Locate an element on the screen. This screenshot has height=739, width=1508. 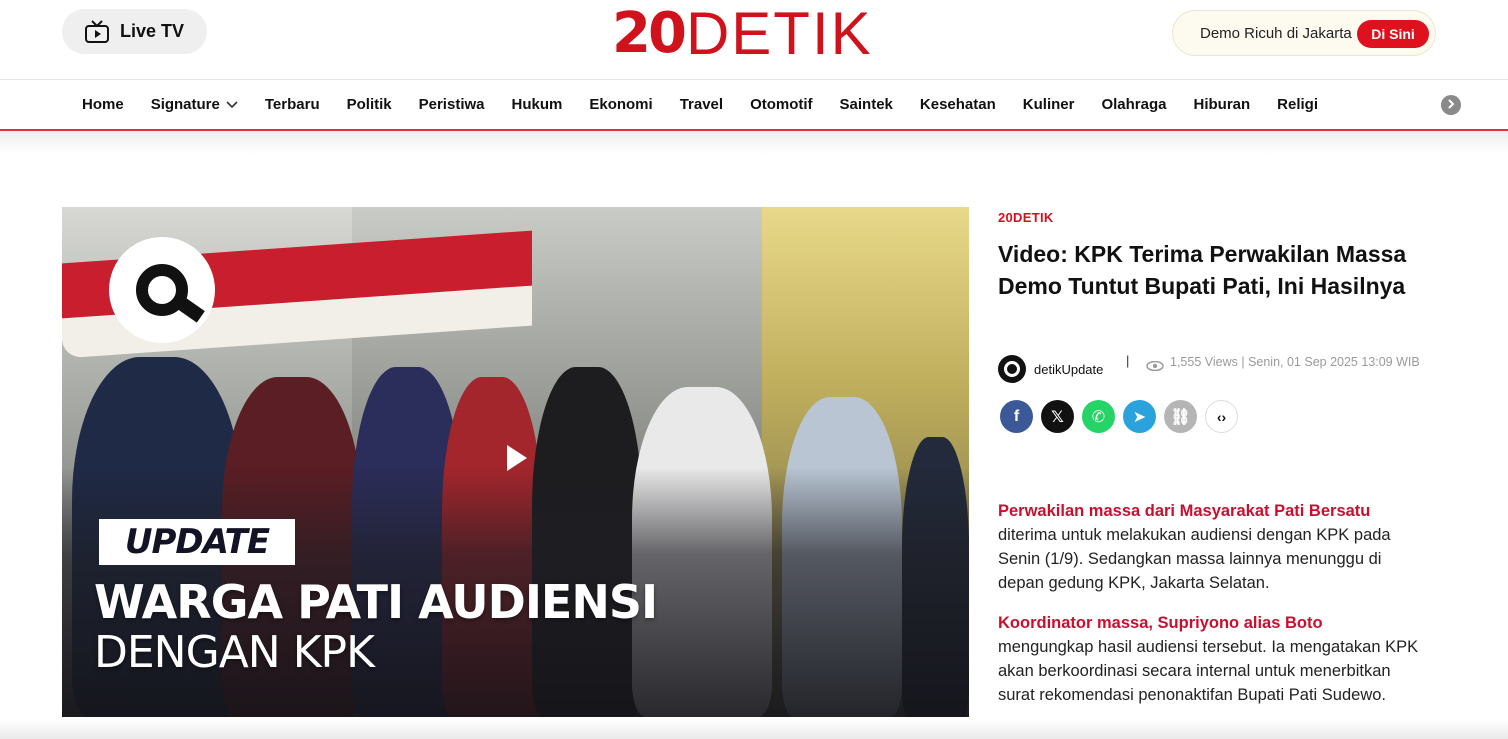
logo-number: 20 is located at coordinates (649, 33).